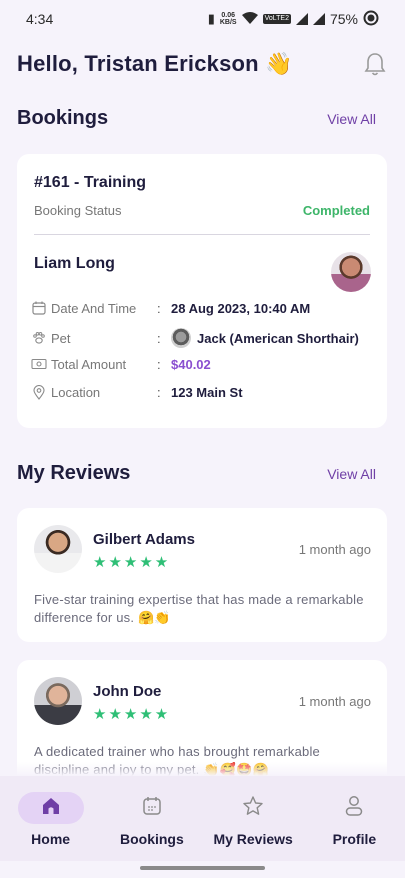 The image size is (405, 878). I want to click on row-label: Pet, so click(61, 338).